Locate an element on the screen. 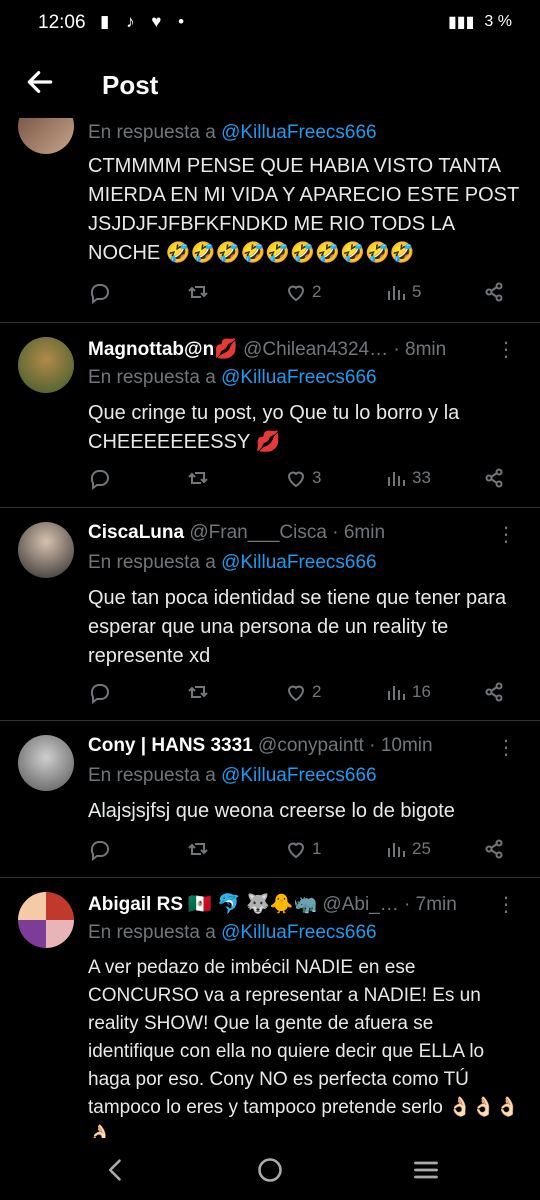  tweet-header: Abigail RS 🇲🇽 🐬 🐺🐥🦏 @Abi_… · 7min is located at coordinates (302, 904).